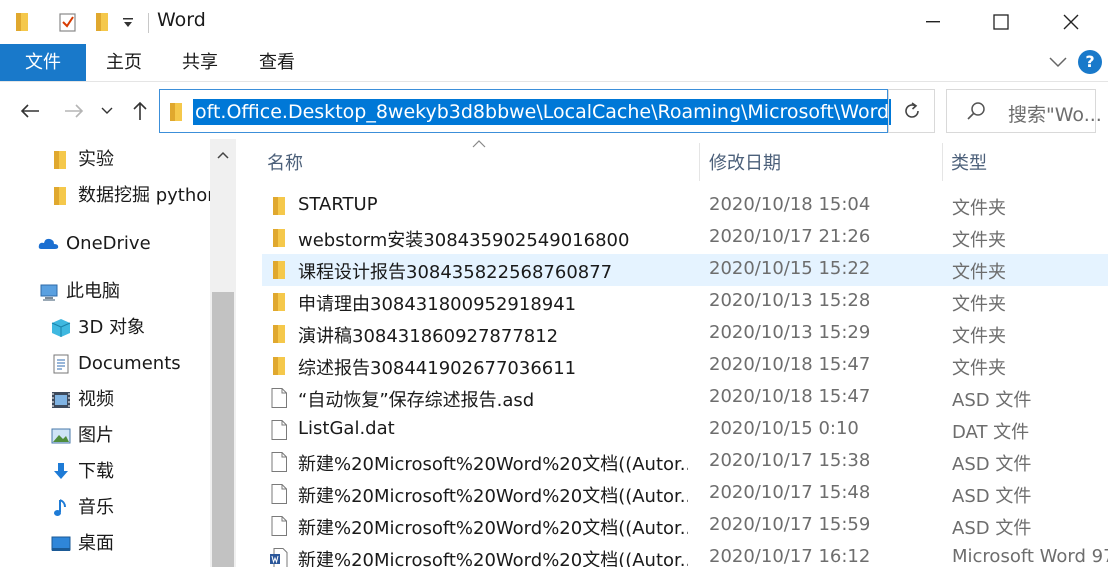  Describe the element at coordinates (68, 22) in the screenshot. I see `properties-icon` at that location.